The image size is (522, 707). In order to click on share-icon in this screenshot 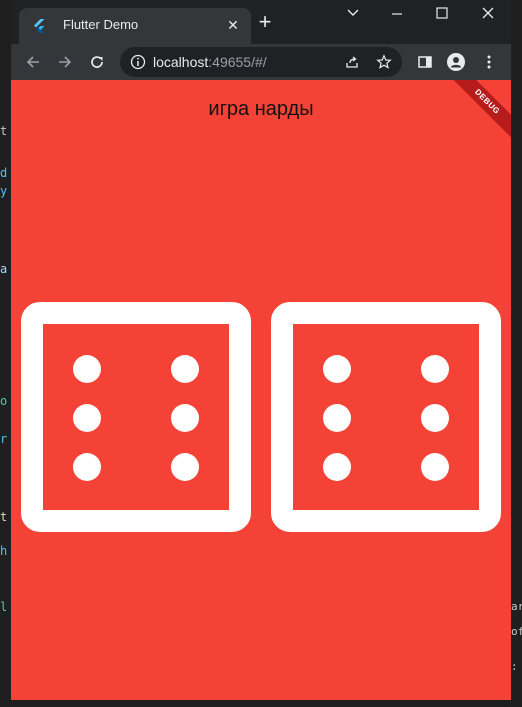, I will do `click(352, 62)`.